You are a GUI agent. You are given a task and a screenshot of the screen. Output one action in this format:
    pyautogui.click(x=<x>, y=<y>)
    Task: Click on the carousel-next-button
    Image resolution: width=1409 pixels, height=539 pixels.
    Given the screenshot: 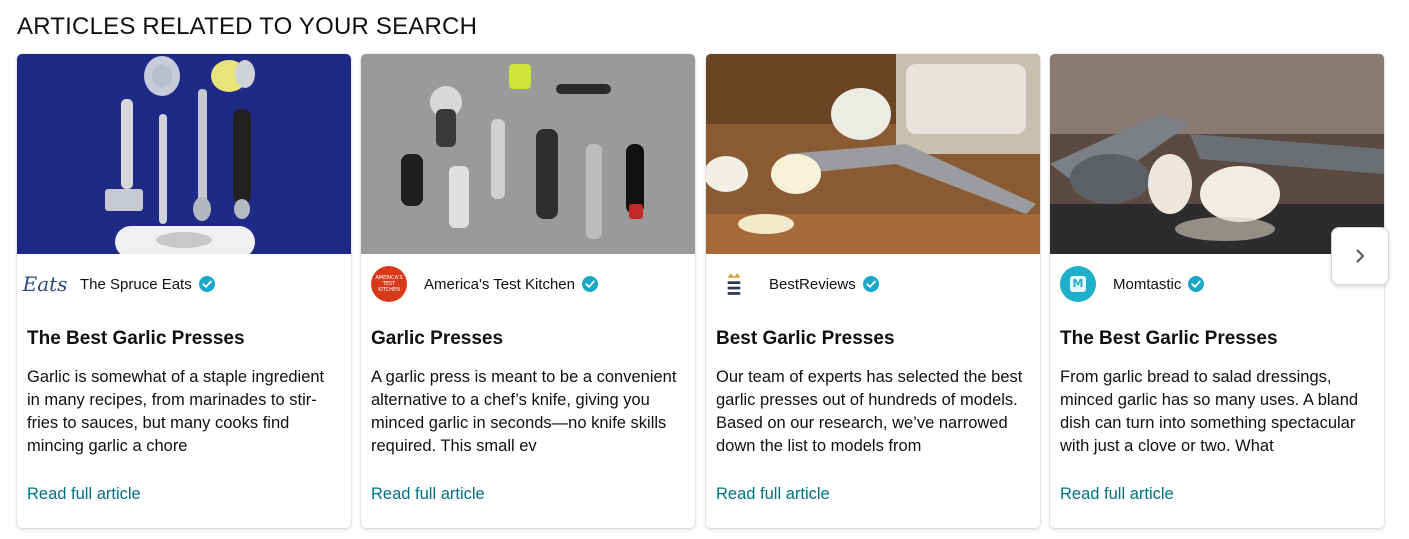 What is the action you would take?
    pyautogui.click(x=1360, y=256)
    